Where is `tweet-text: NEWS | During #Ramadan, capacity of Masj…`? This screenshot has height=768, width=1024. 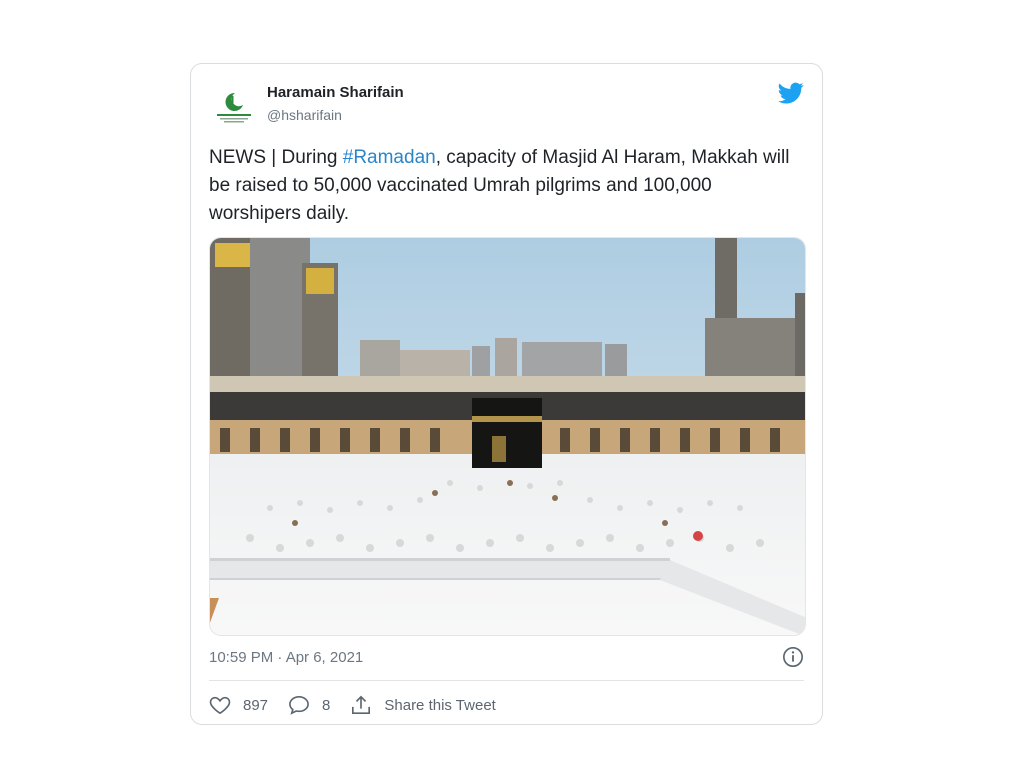
tweet-text: NEWS | During #Ramadan, capacity of Masj… is located at coordinates (504, 186).